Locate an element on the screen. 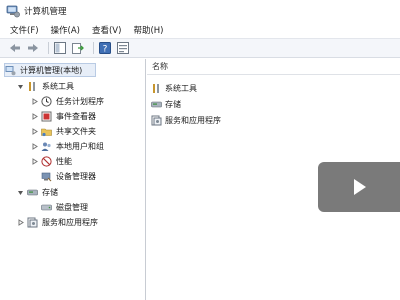  shared-folder-icon is located at coordinates (46, 131).